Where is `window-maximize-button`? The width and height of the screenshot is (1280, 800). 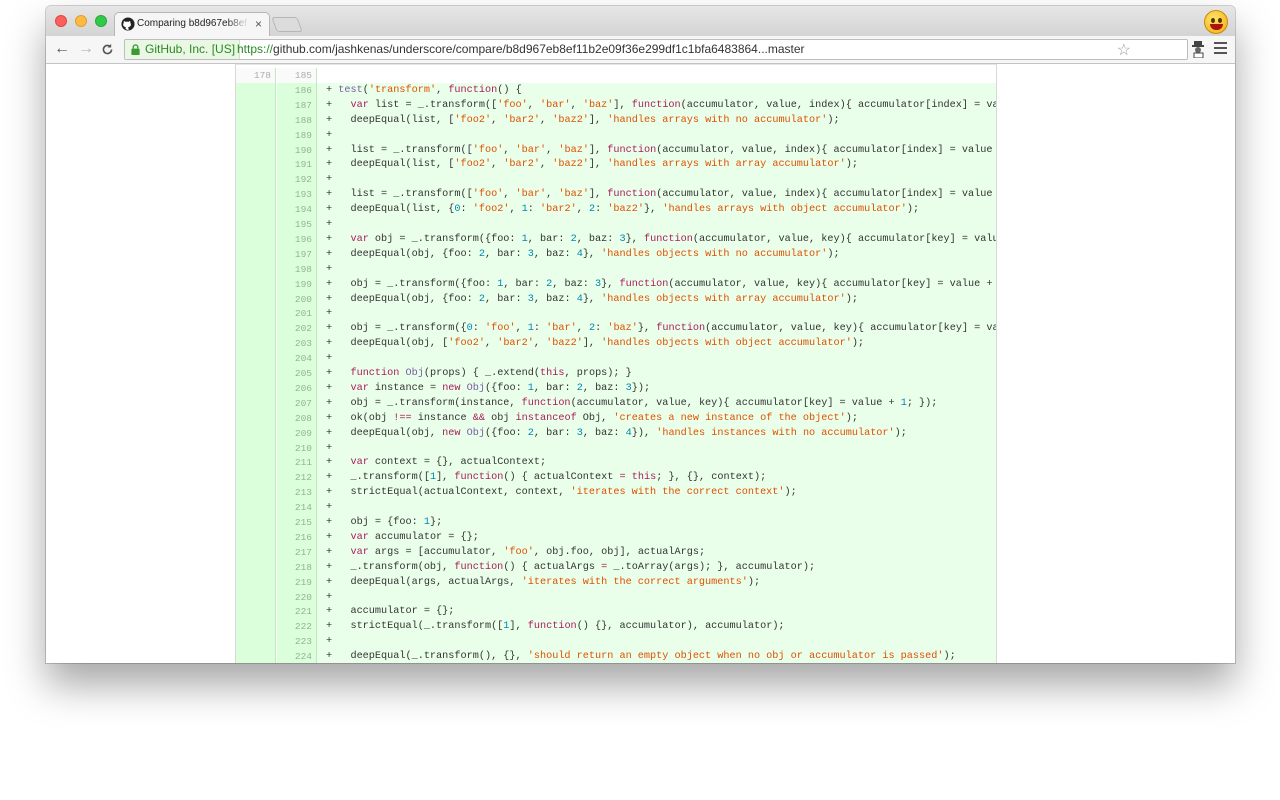
window-maximize-button is located at coordinates (101, 21).